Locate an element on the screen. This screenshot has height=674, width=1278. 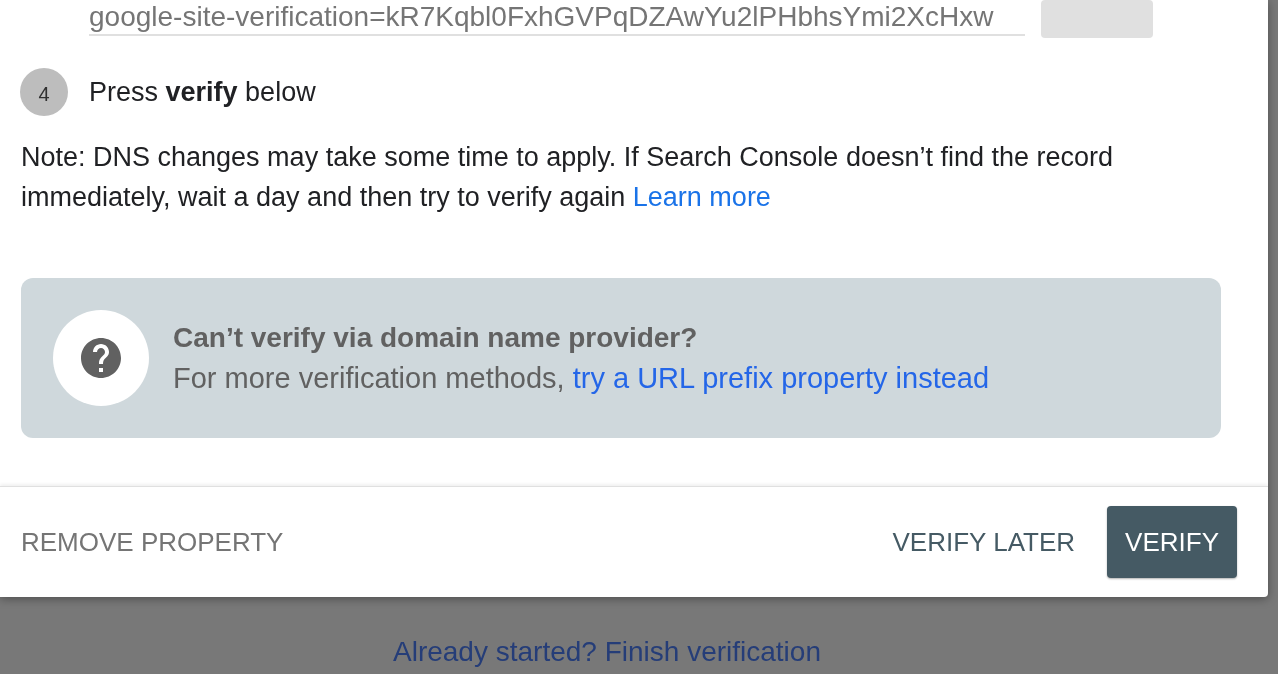
finish-verification-link: Already started? Finish verification is located at coordinates (607, 651).